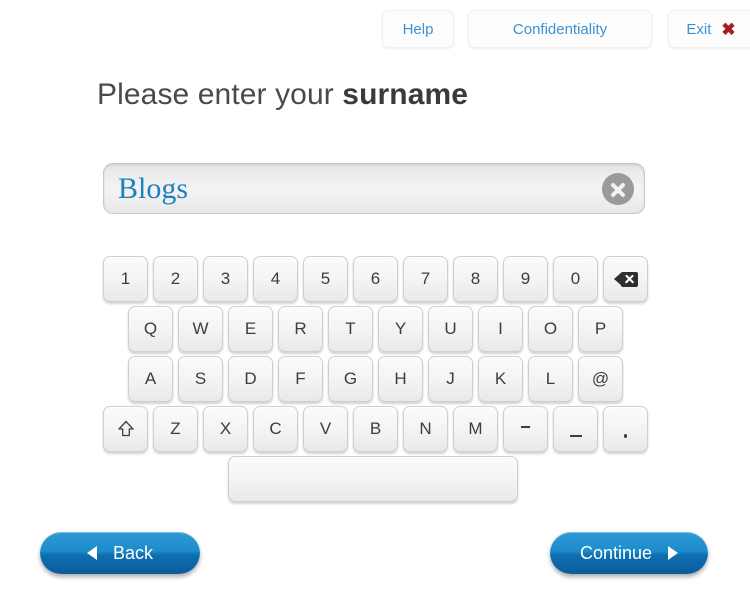 Image resolution: width=750 pixels, height=600 pixels. Describe the element at coordinates (560, 29) in the screenshot. I see `confidentiality-button: Confidentiality` at that location.